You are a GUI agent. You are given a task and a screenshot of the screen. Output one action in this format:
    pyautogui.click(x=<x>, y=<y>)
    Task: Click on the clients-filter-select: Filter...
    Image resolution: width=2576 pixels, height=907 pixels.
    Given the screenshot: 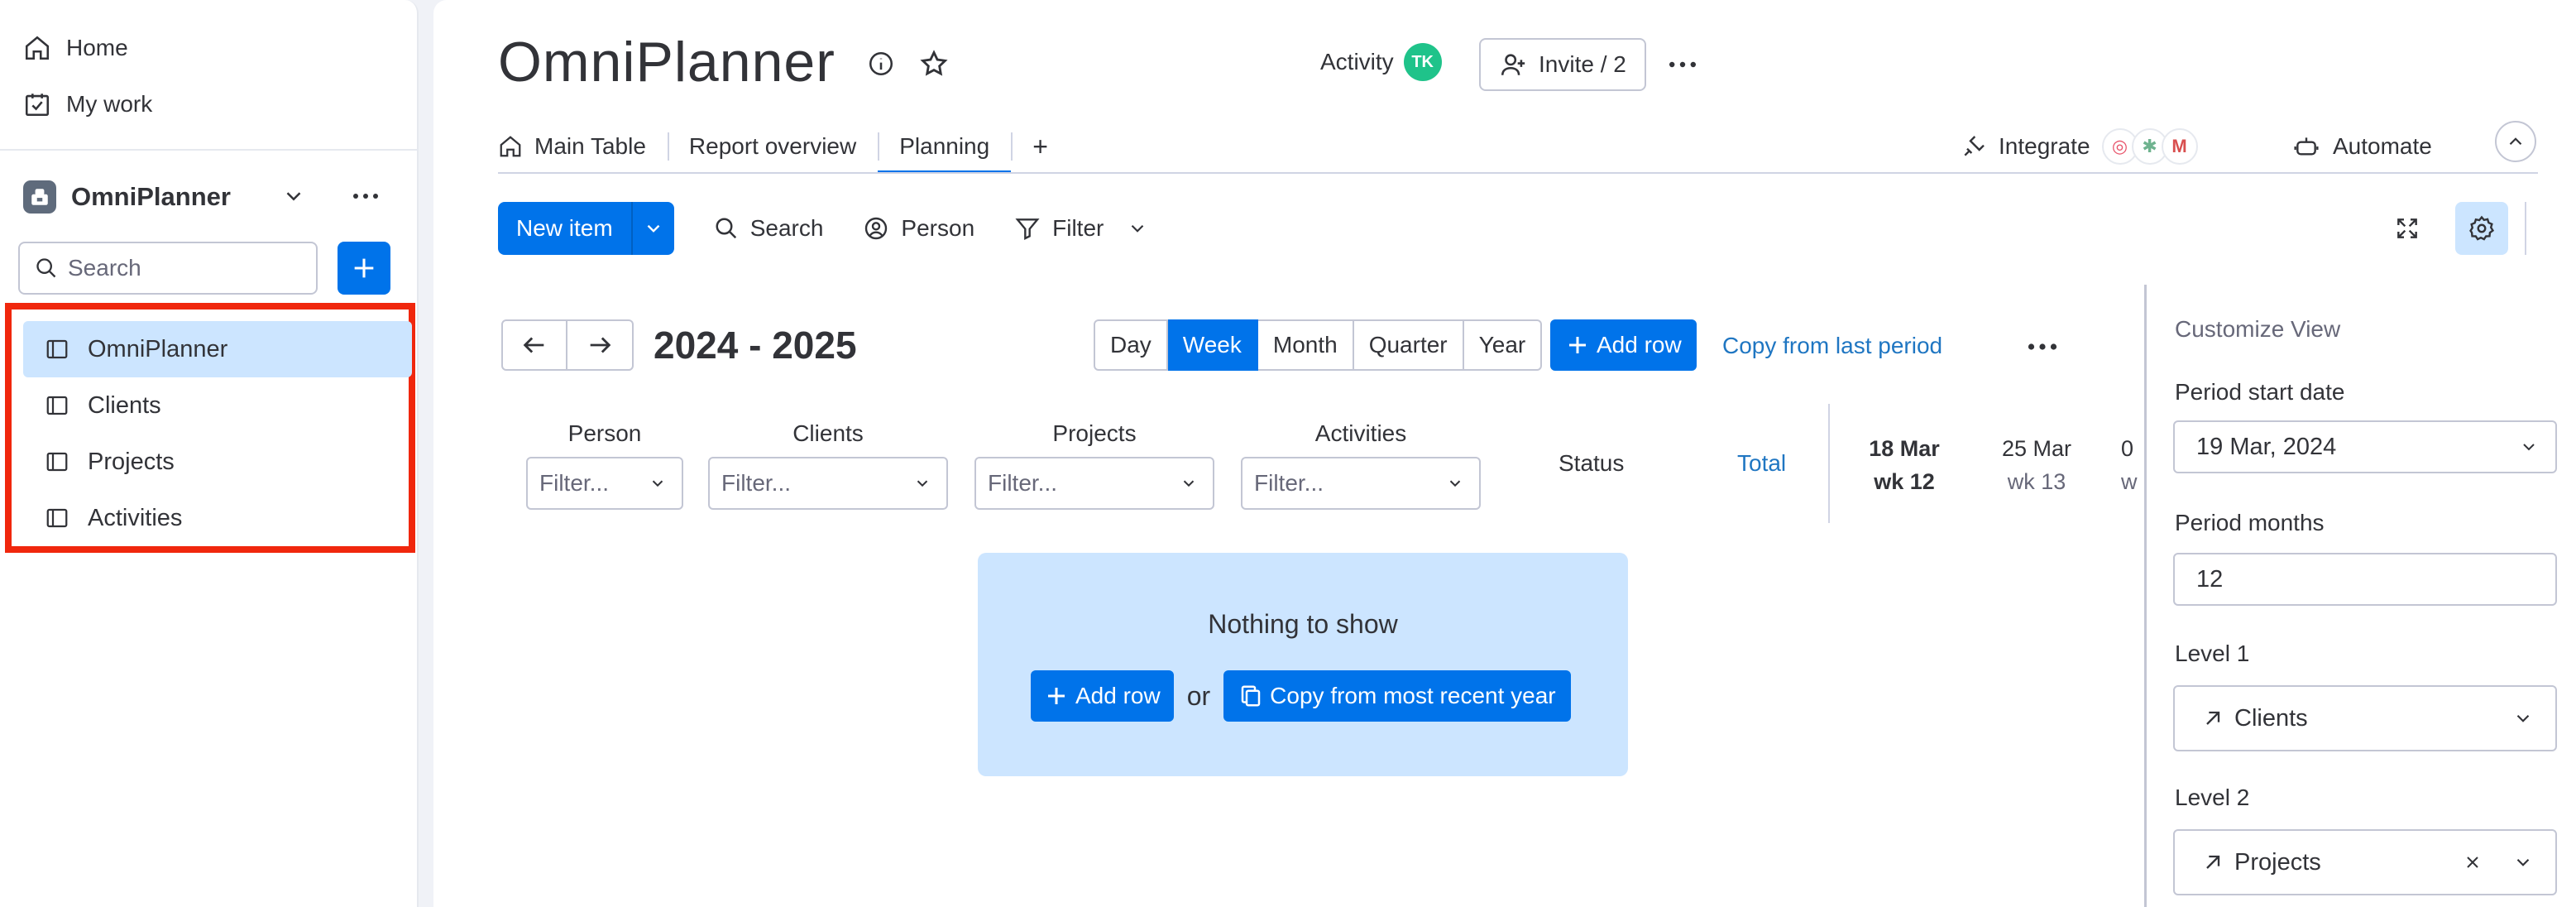 What is the action you would take?
    pyautogui.click(x=828, y=483)
    